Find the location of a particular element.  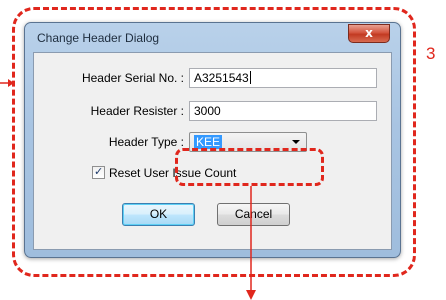

close-button: x is located at coordinates (369, 33).